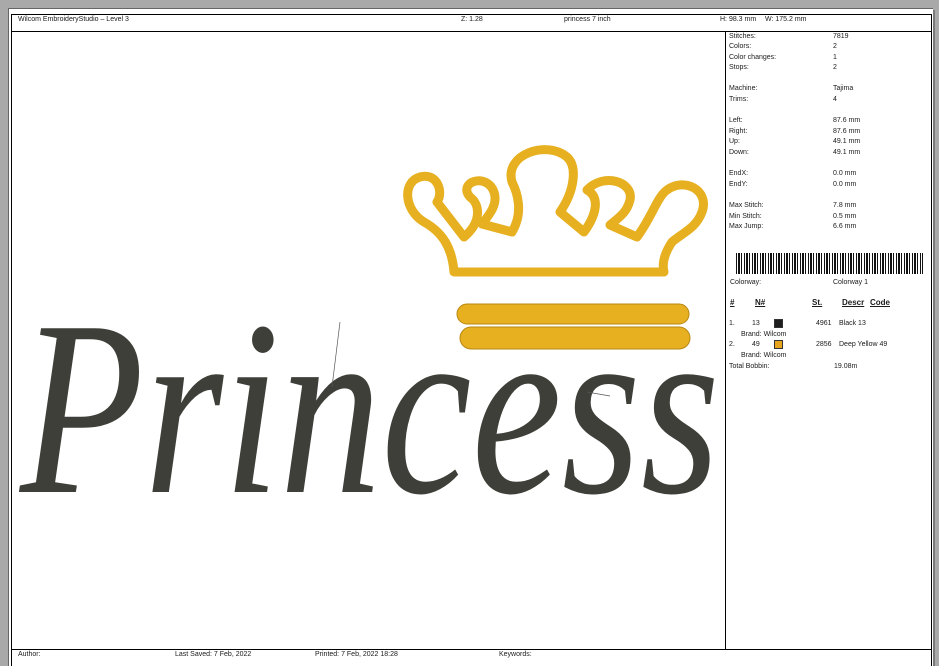 The image size is (939, 666). I want to click on stat-value: 6.6 mm, so click(845, 226).